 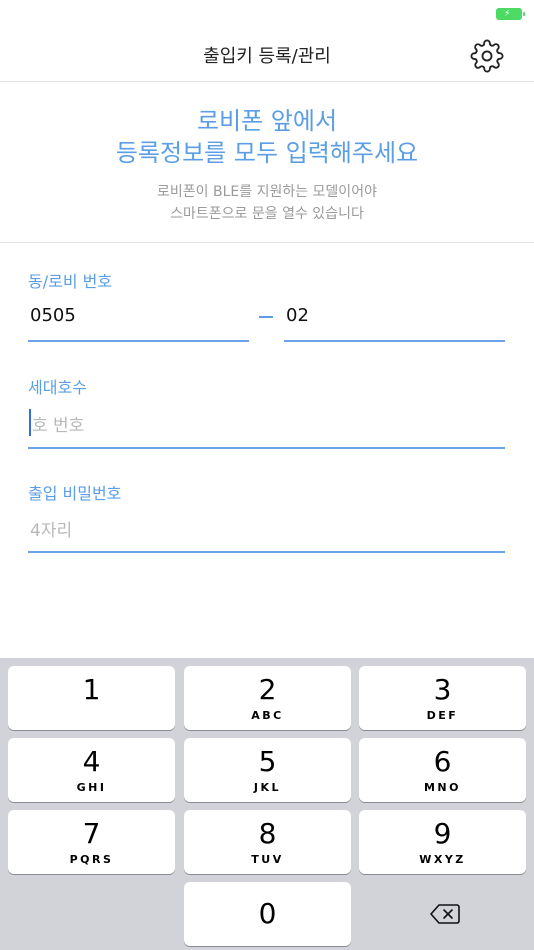 I want to click on key-letters: GHI, so click(x=91, y=787).